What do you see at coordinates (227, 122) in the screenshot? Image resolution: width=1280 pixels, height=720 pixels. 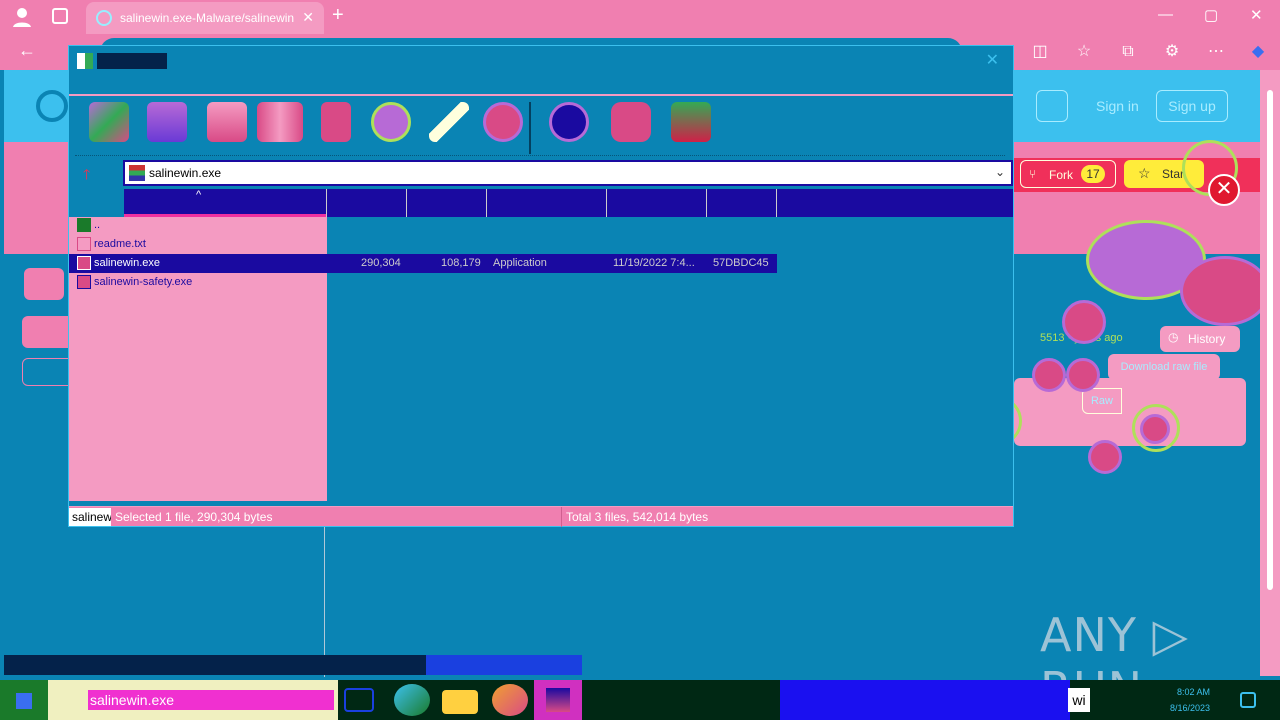 I see `test-icon` at bounding box center [227, 122].